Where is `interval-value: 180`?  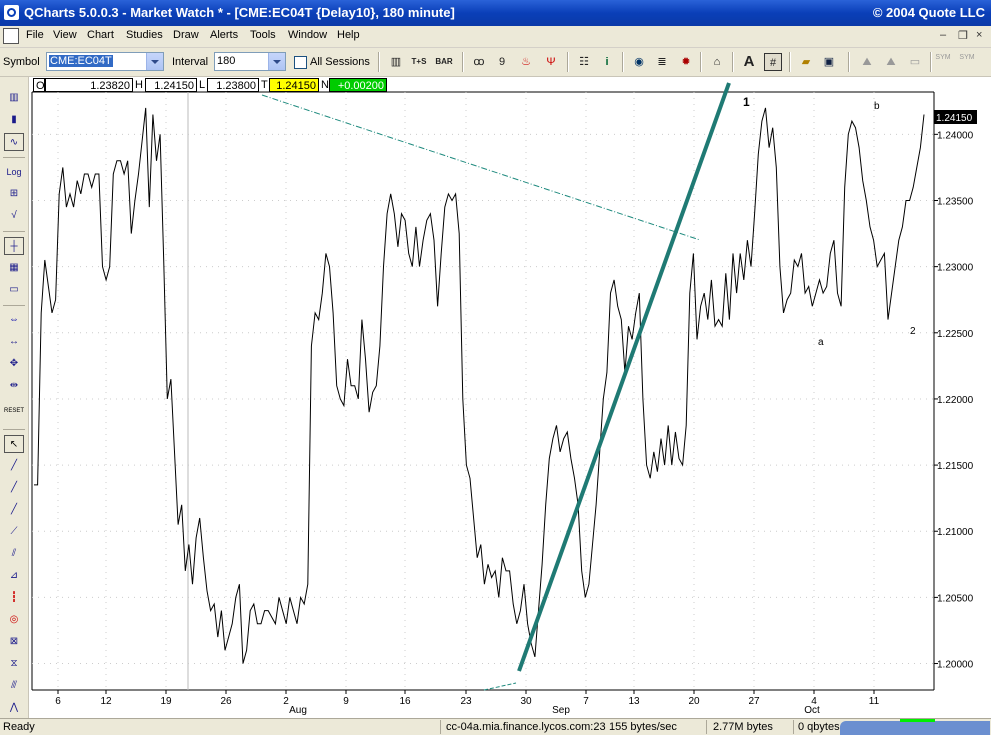
interval-value: 180 is located at coordinates (226, 61).